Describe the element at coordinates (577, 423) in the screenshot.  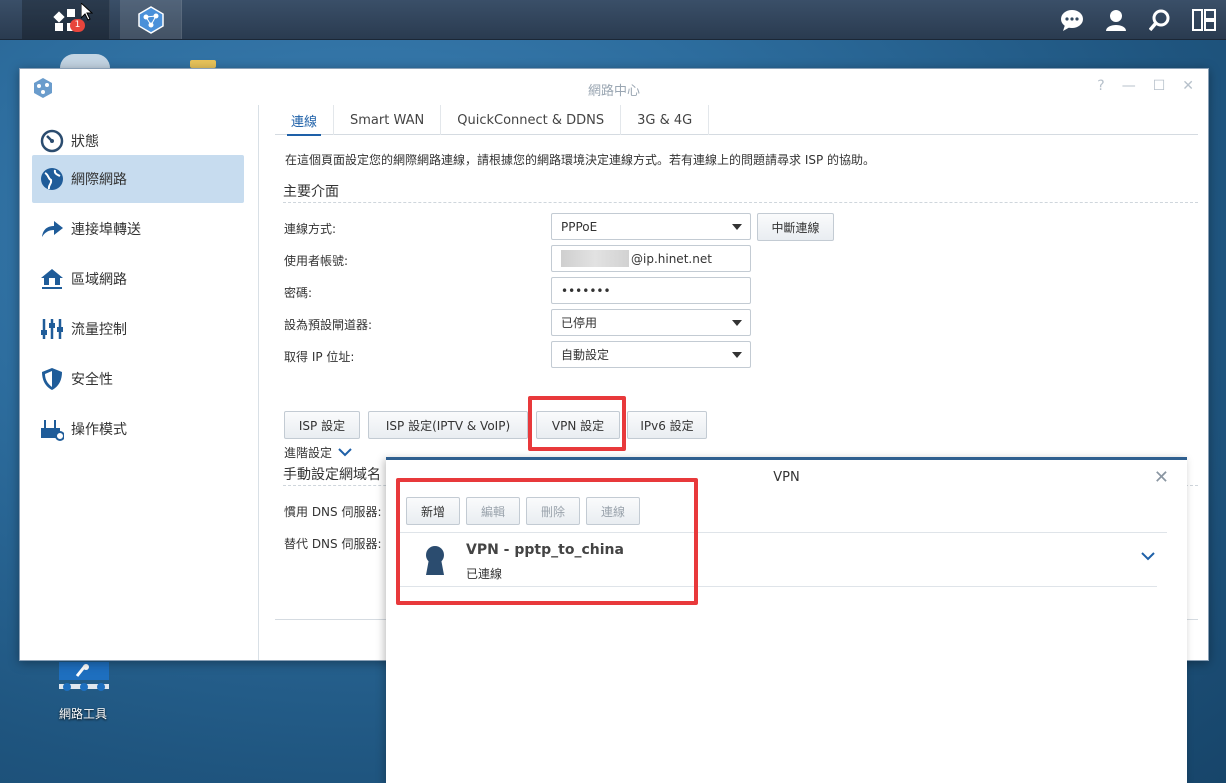
I see `highlight-vpn-settings` at that location.